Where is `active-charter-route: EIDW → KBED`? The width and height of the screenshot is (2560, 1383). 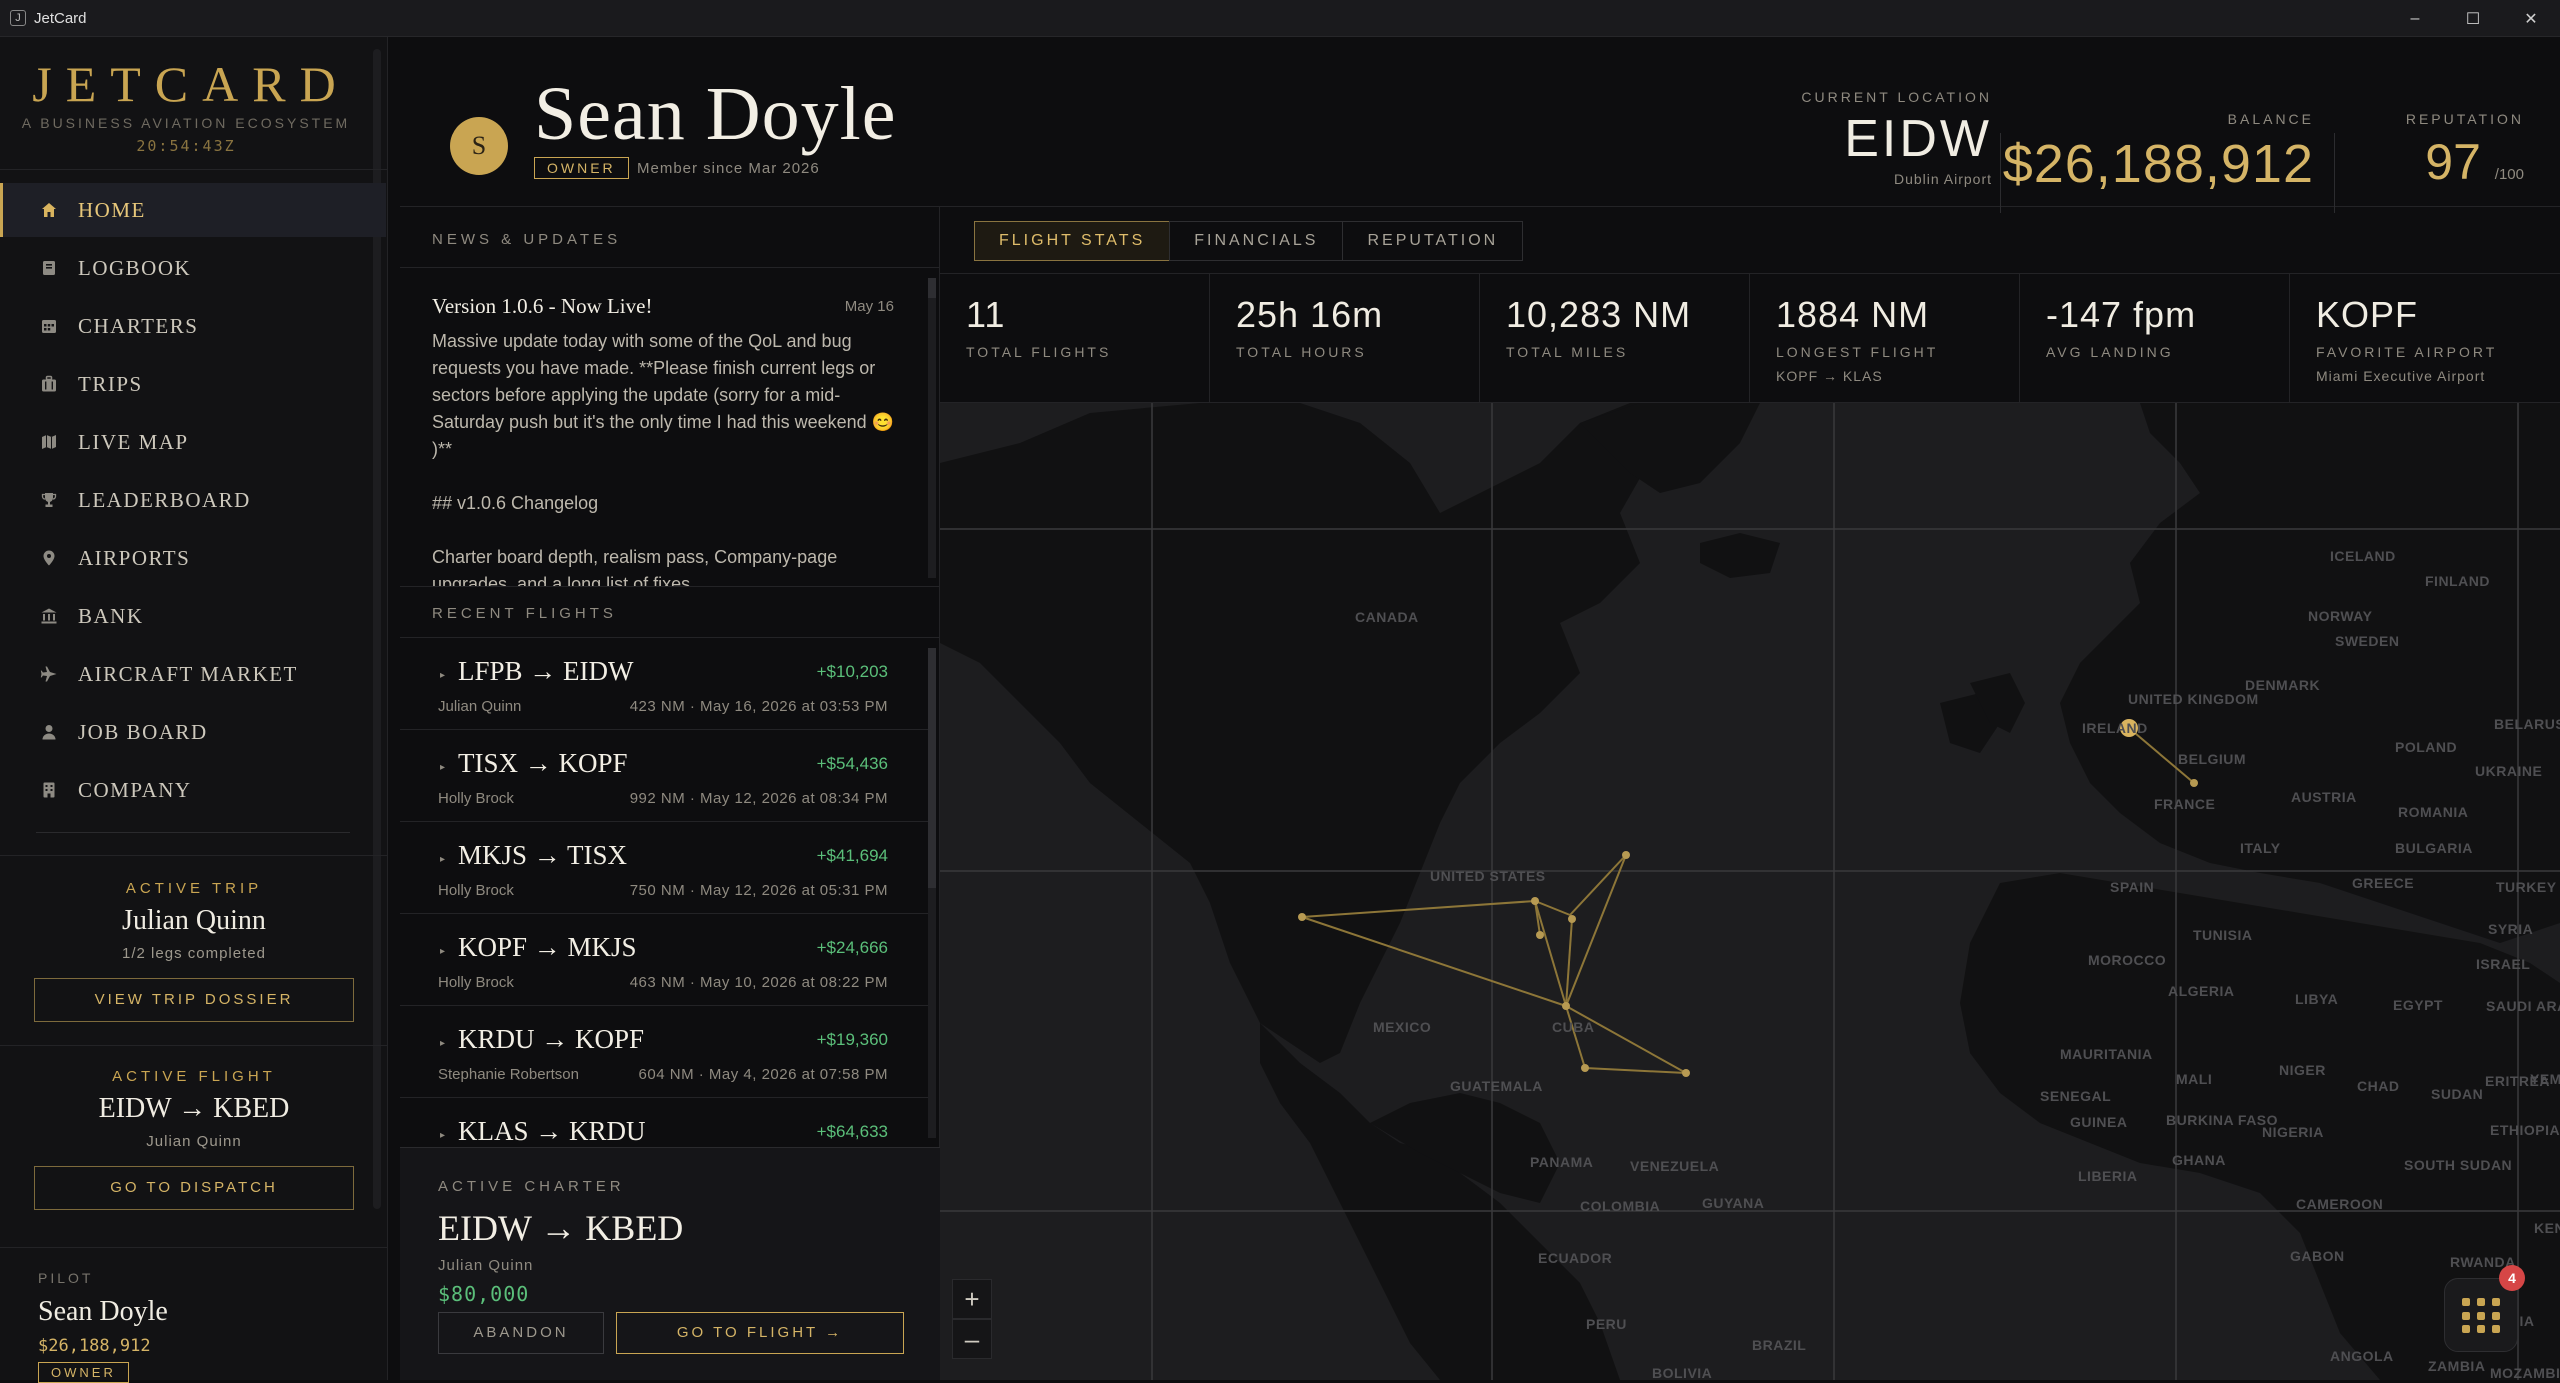 active-charter-route: EIDW → KBED is located at coordinates (561, 1228).